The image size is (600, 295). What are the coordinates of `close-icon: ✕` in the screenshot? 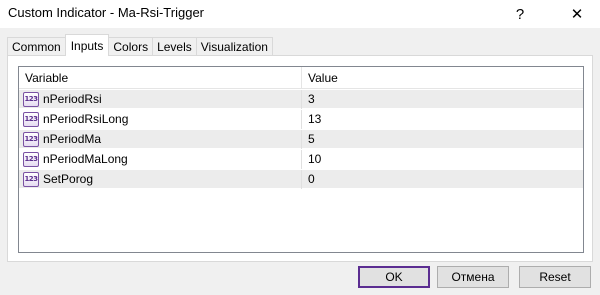 It's located at (577, 14).